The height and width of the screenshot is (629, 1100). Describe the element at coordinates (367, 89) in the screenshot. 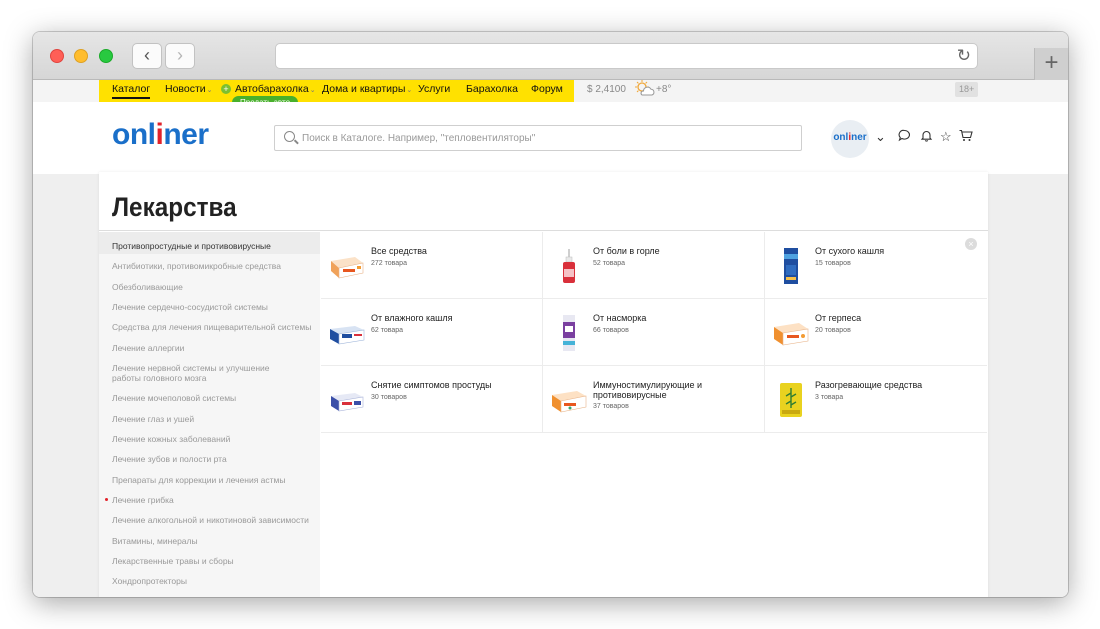

I see `topnav-realty: Дома и квартиры⌄` at that location.